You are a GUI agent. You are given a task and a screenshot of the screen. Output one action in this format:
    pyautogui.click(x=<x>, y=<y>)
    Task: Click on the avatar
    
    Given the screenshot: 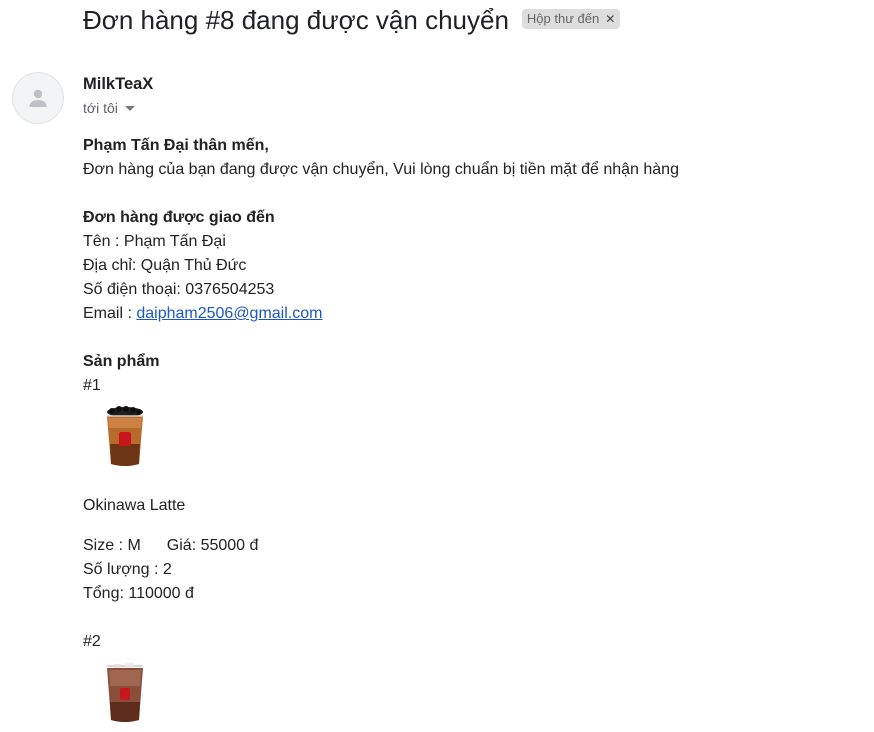 What is the action you would take?
    pyautogui.click(x=38, y=98)
    